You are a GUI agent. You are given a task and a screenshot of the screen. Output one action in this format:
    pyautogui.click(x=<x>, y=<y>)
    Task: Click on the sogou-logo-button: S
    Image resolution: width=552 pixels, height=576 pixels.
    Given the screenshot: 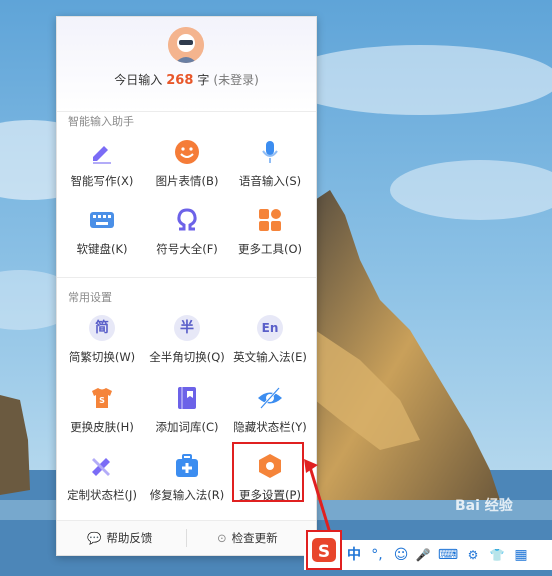 What is the action you would take?
    pyautogui.click(x=324, y=550)
    